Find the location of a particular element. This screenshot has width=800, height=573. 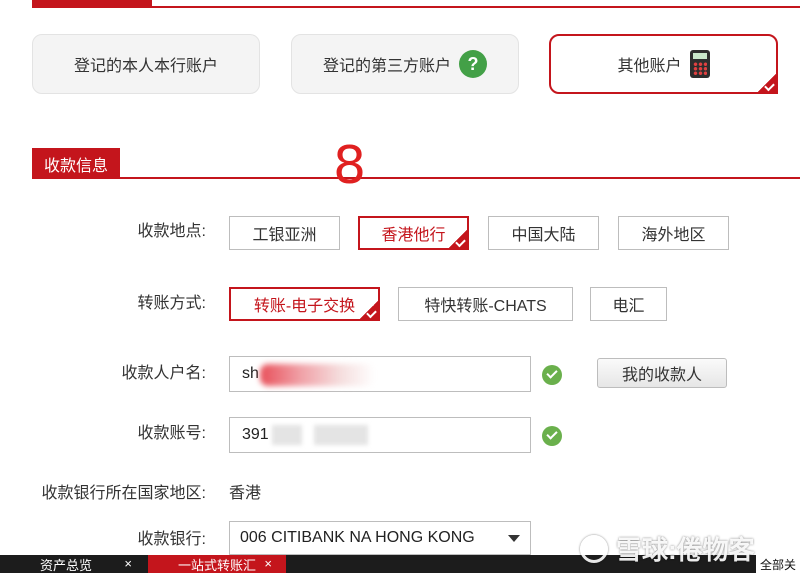

location-option-label: 中国大陆 is located at coordinates (543, 235).